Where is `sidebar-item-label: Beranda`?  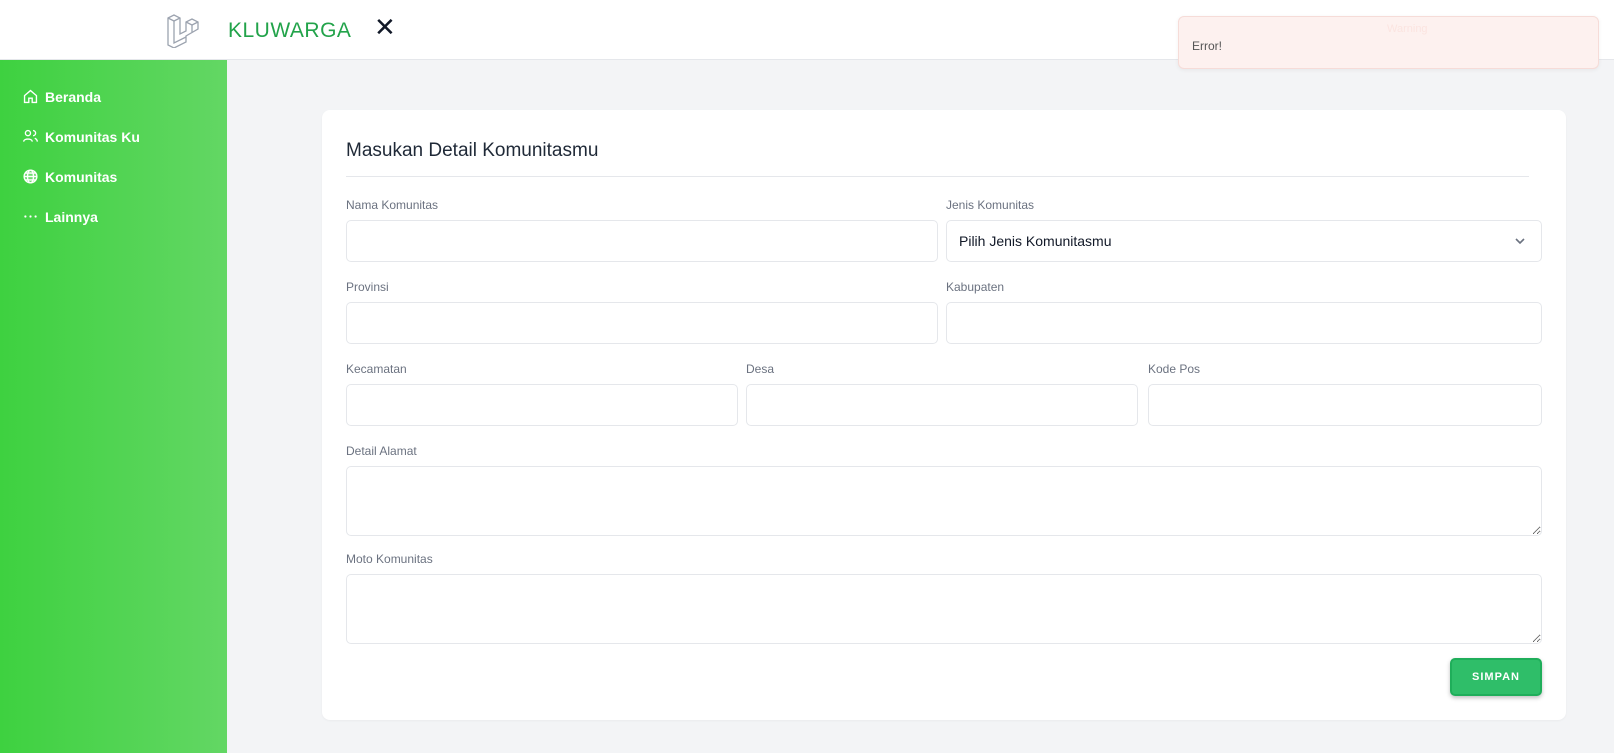
sidebar-item-label: Beranda is located at coordinates (73, 96).